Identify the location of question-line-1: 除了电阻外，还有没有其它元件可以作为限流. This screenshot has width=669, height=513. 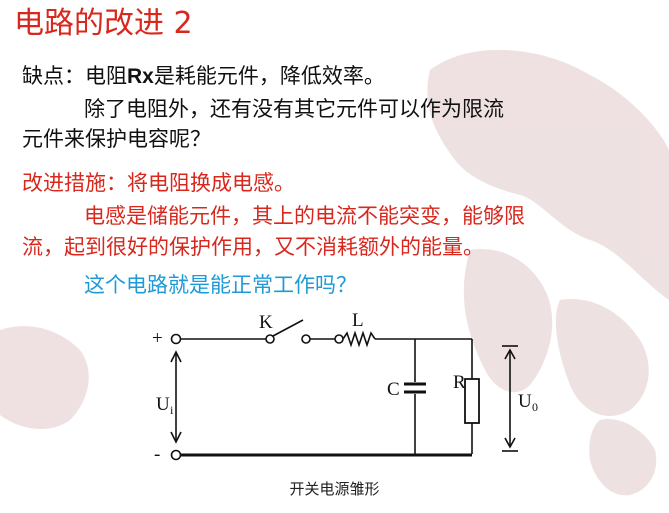
(294, 109).